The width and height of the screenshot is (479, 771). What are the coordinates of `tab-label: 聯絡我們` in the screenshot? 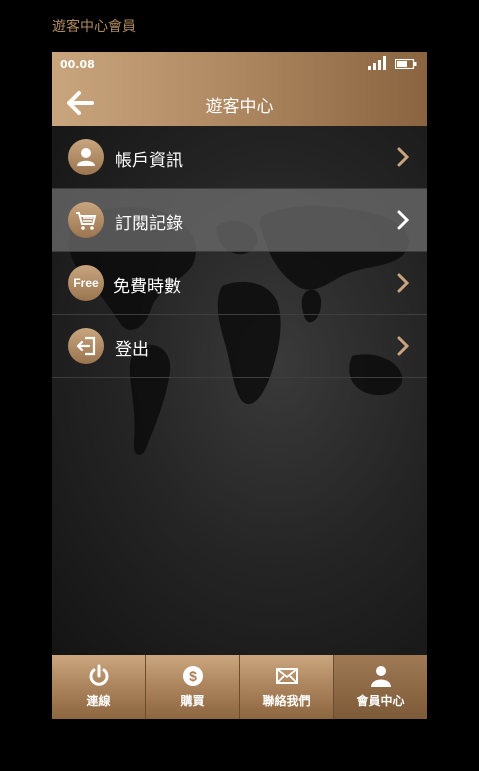 It's located at (286, 701).